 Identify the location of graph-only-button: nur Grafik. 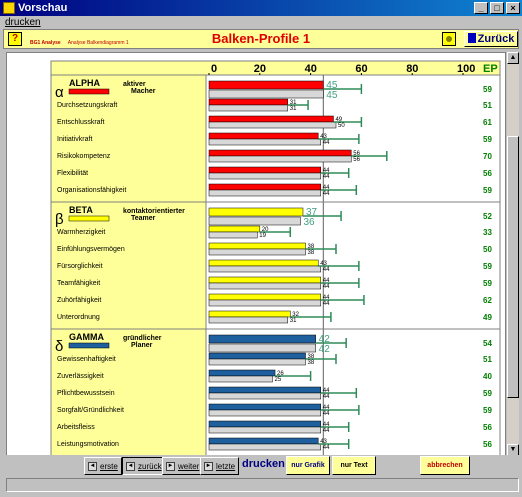
(308, 465).